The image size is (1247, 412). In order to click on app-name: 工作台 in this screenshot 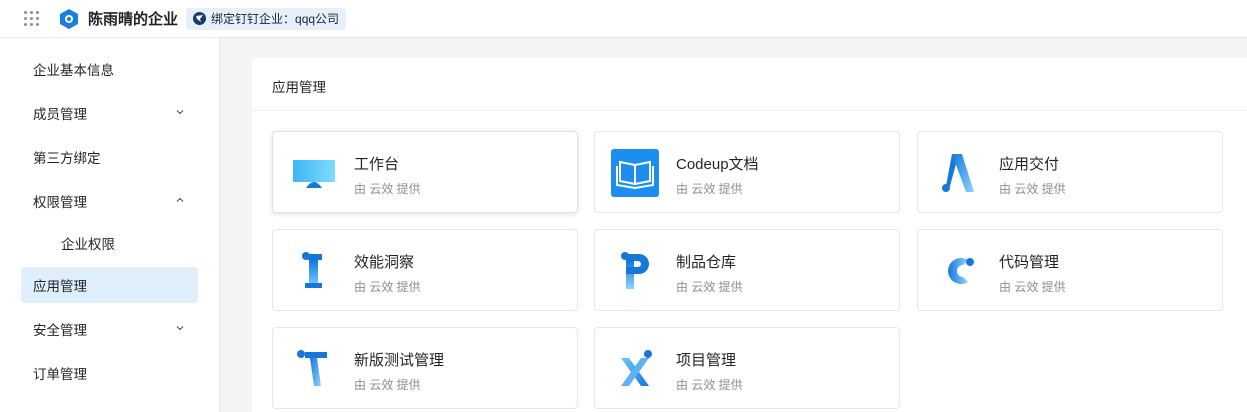, I will do `click(377, 164)`.